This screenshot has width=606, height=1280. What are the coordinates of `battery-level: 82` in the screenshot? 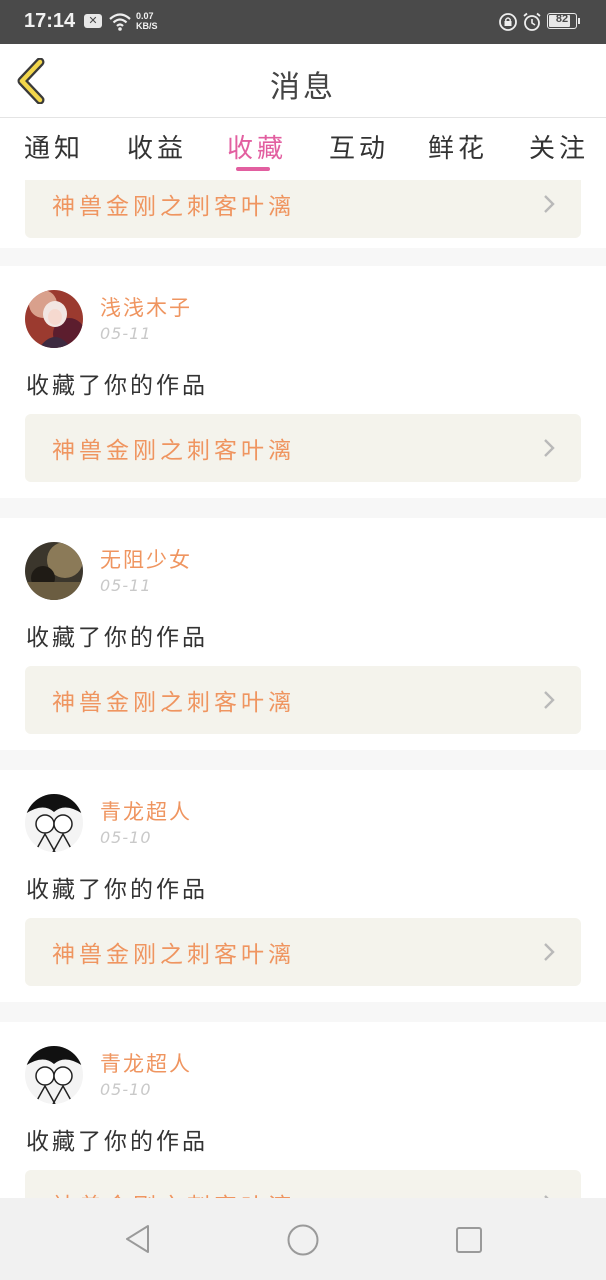 It's located at (562, 19).